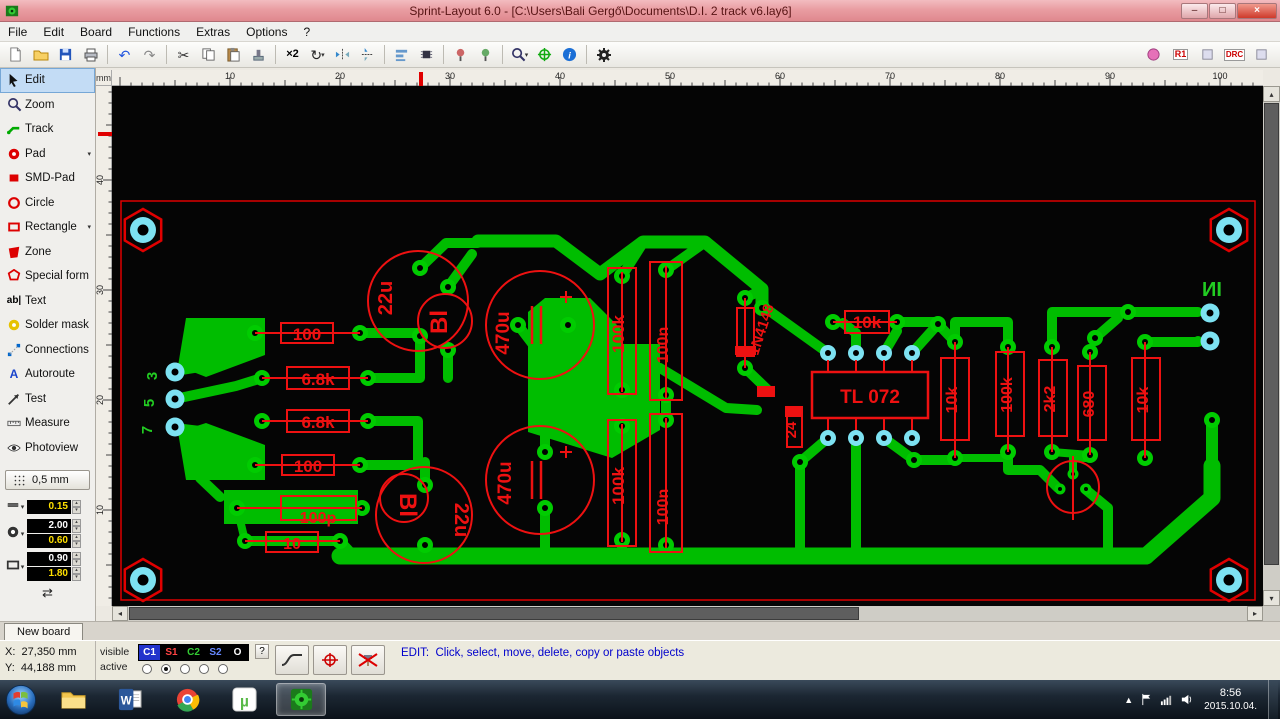 Image resolution: width=1280 pixels, height=719 pixels. Describe the element at coordinates (1207, 55) in the screenshot. I see `new-panel-button` at that location.